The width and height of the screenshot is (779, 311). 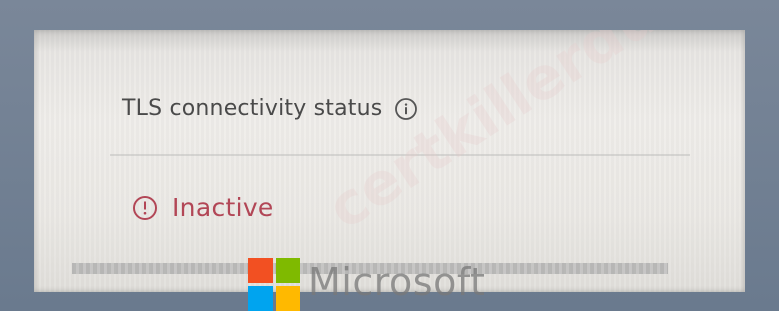 I want to click on status-title: TLS connectivity status, so click(x=252, y=108).